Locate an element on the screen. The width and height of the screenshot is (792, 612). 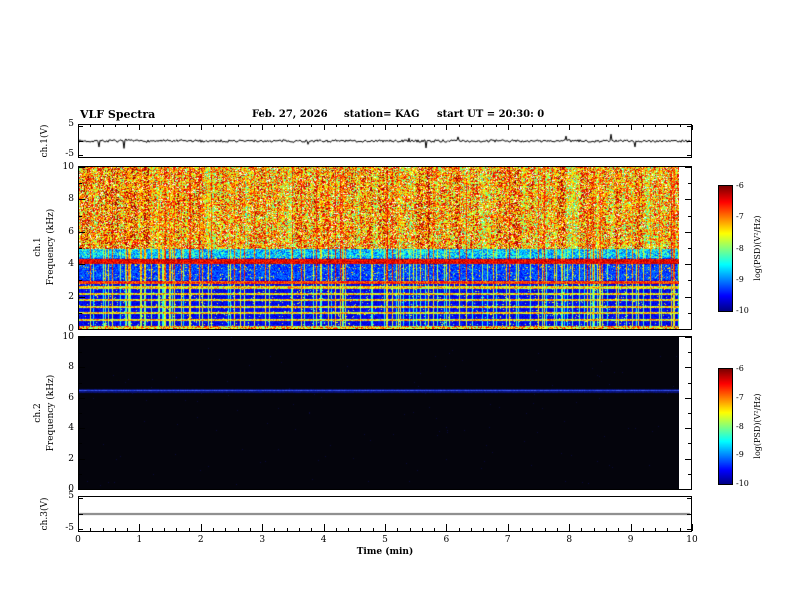
colorbar-tick-label: -7 is located at coordinates (740, 397).